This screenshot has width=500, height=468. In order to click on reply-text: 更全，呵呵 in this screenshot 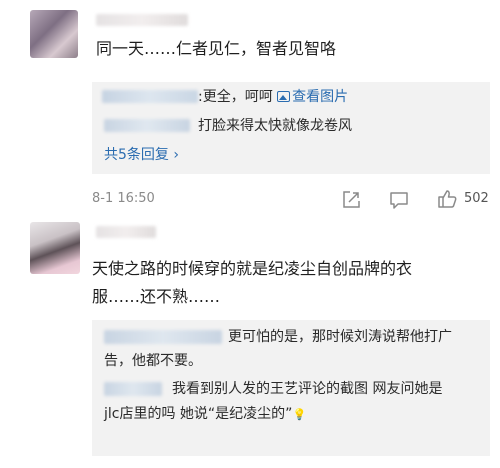, I will do `click(237, 97)`.